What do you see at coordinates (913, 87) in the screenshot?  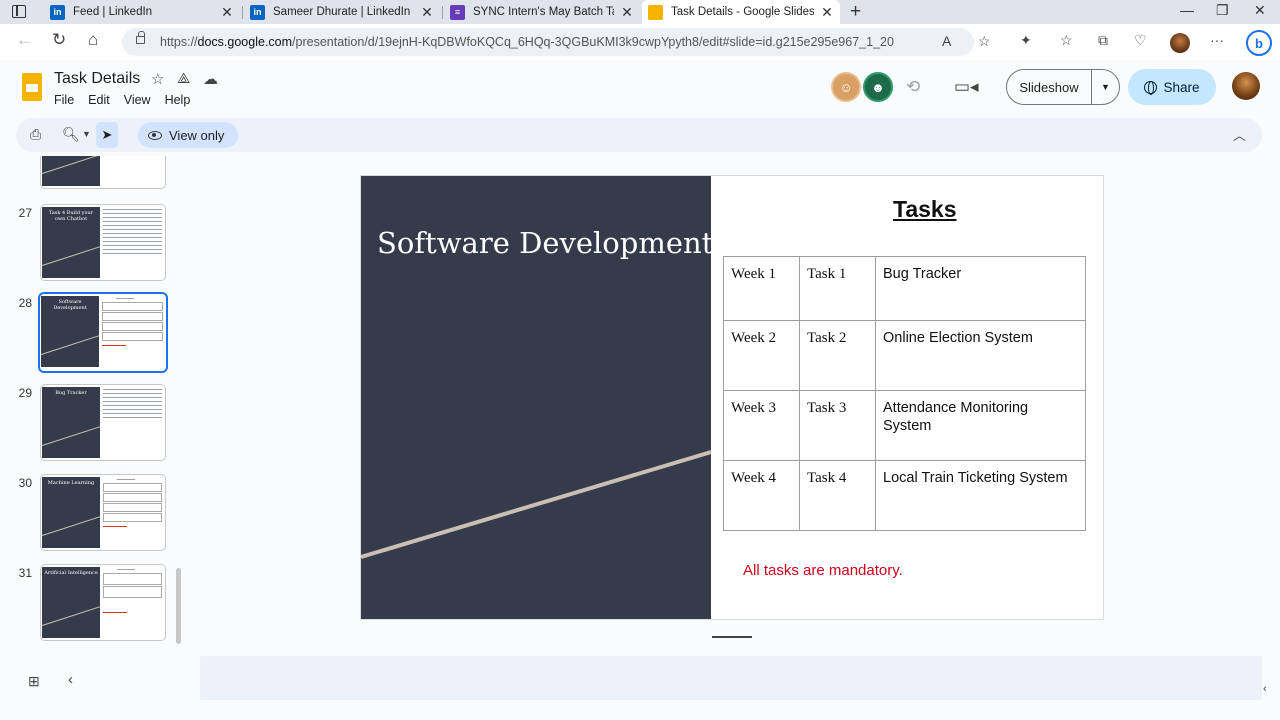 I see `version-history-icon: ⟲` at bounding box center [913, 87].